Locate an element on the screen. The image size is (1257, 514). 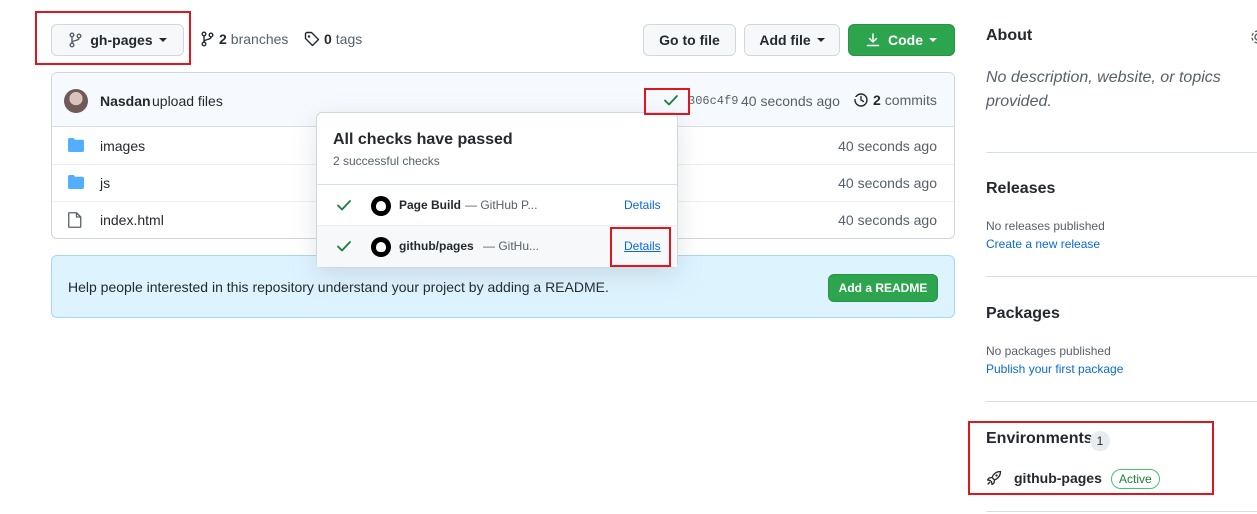
gear-icon is located at coordinates (1253, 37).